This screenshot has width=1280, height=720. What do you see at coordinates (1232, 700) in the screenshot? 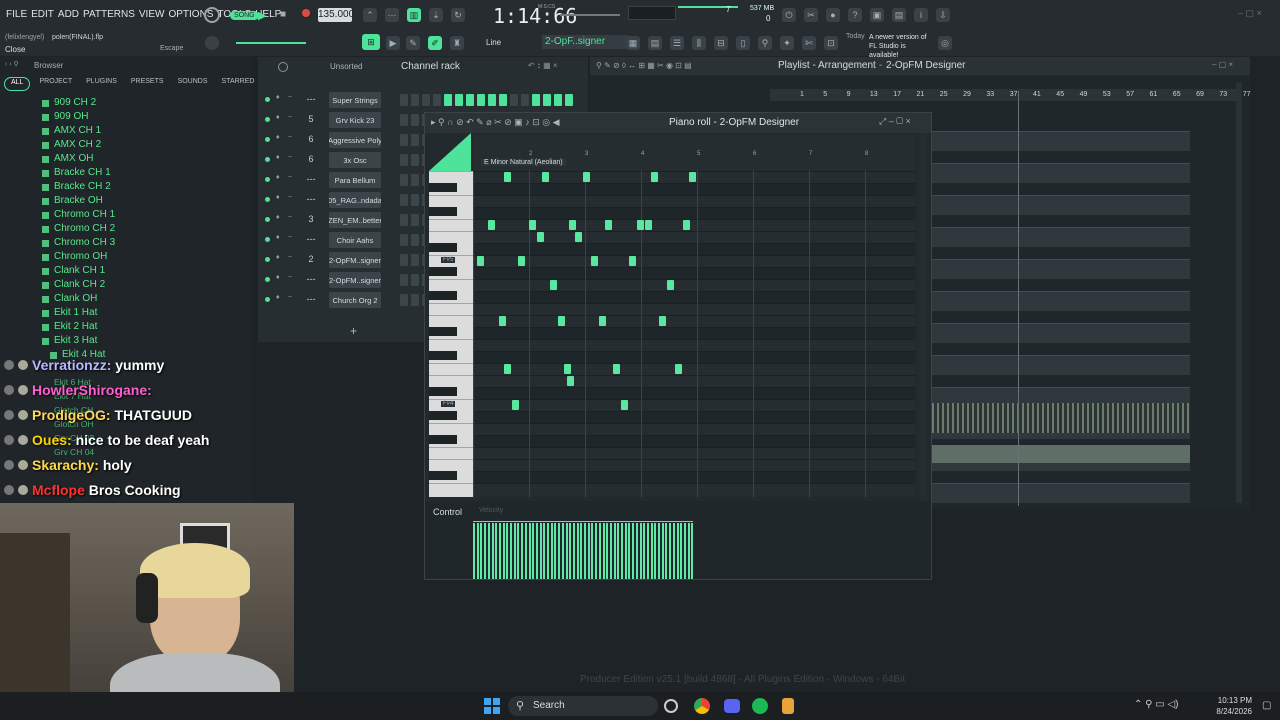
I see `clock-time: 10:13 PM` at bounding box center [1232, 700].